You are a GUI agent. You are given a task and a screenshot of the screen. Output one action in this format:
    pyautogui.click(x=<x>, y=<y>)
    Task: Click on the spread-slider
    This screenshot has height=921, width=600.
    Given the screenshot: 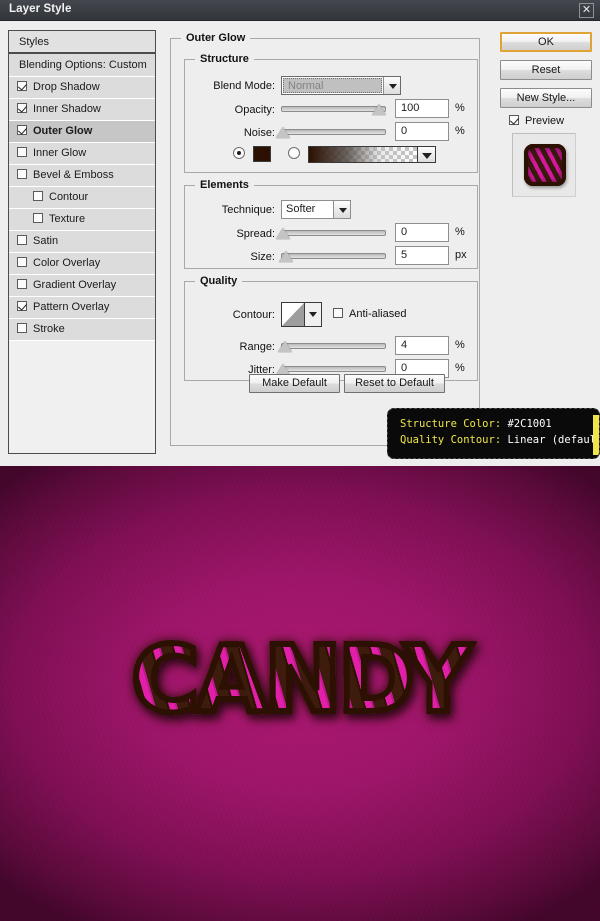 What is the action you would take?
    pyautogui.click(x=331, y=234)
    